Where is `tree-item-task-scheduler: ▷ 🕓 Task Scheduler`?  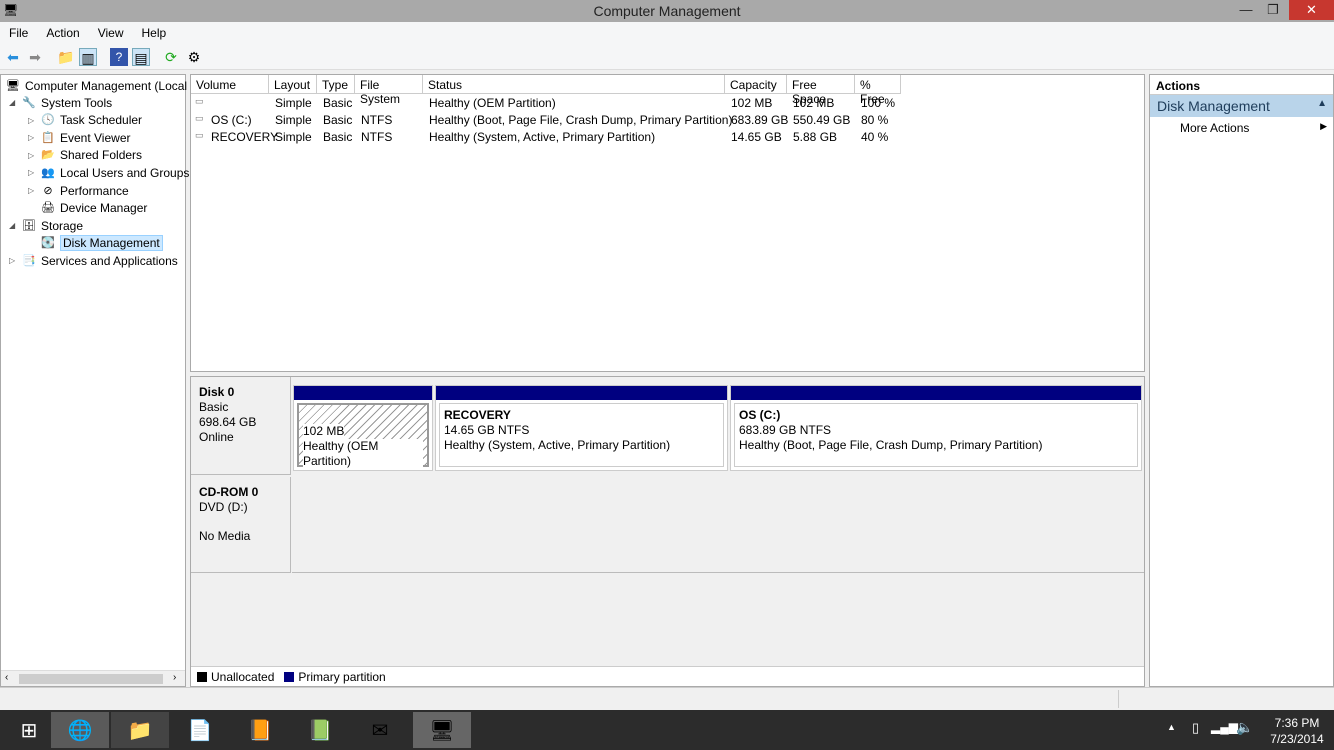
tree-item-task-scheduler: ▷ 🕓 Task Scheduler is located at coordinates (85, 120).